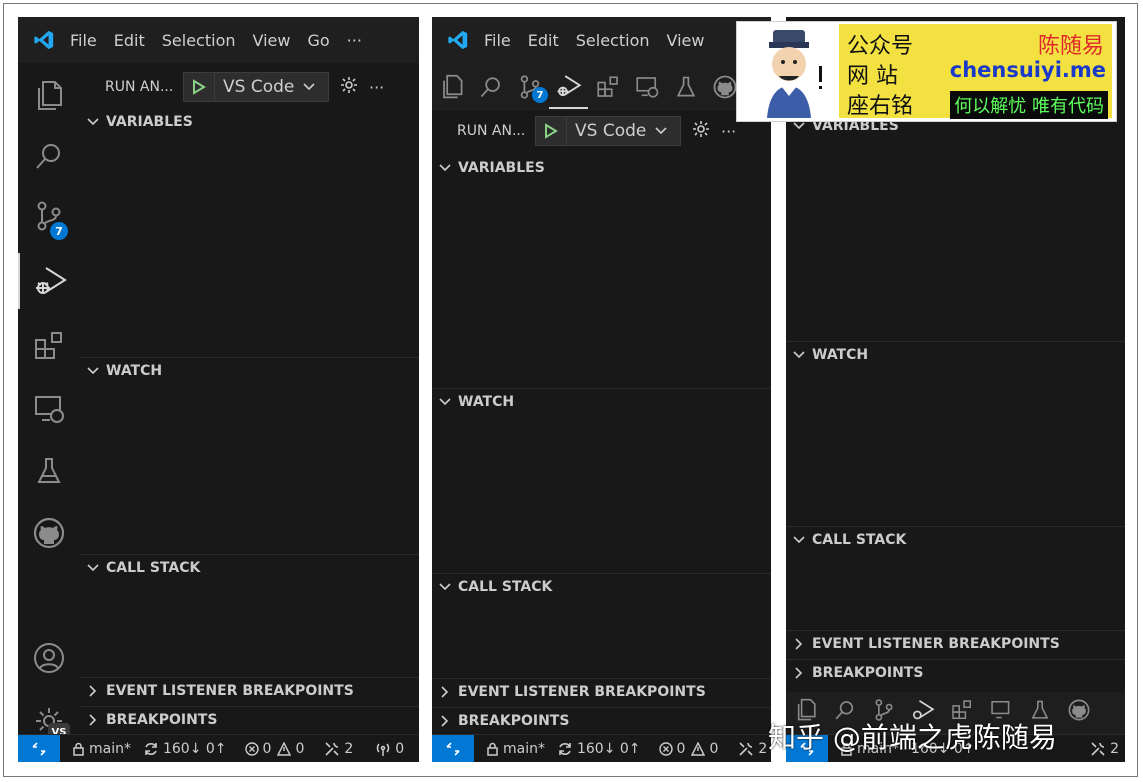 The height and width of the screenshot is (782, 1143). What do you see at coordinates (332, 748) in the screenshot?
I see `tools-icon` at bounding box center [332, 748].